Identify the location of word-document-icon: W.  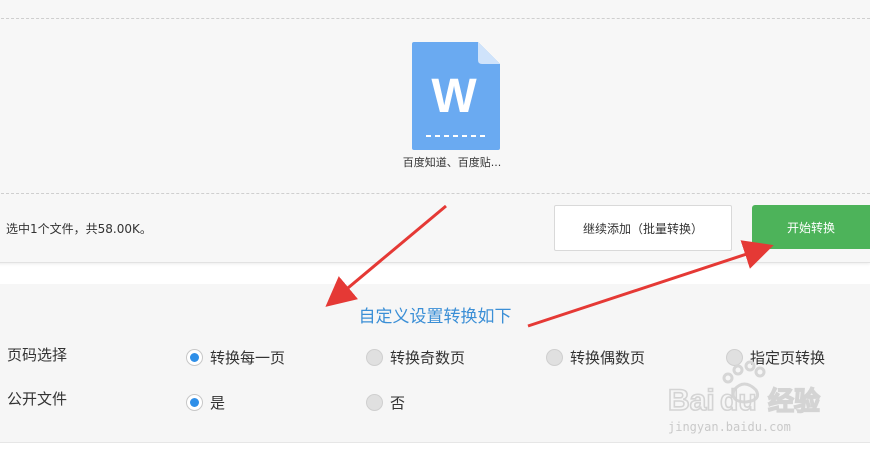
(456, 96).